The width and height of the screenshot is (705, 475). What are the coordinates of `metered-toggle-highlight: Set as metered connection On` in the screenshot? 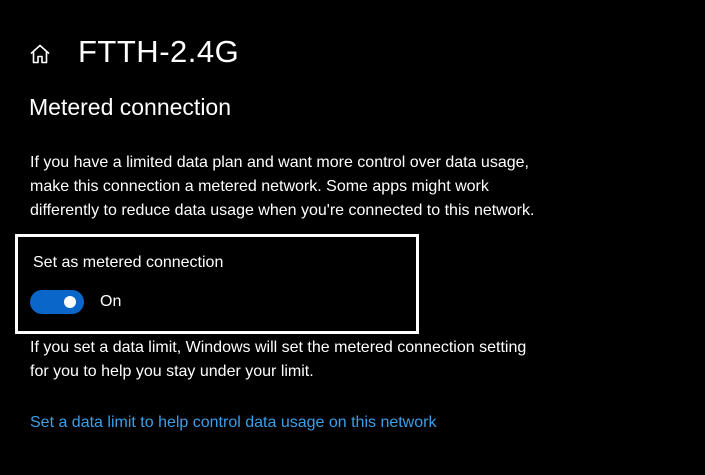 It's located at (217, 284).